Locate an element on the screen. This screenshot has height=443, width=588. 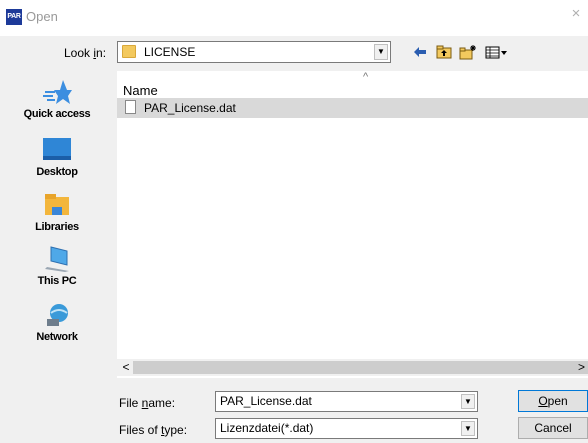
back-arrow-icon is located at coordinates (420, 52).